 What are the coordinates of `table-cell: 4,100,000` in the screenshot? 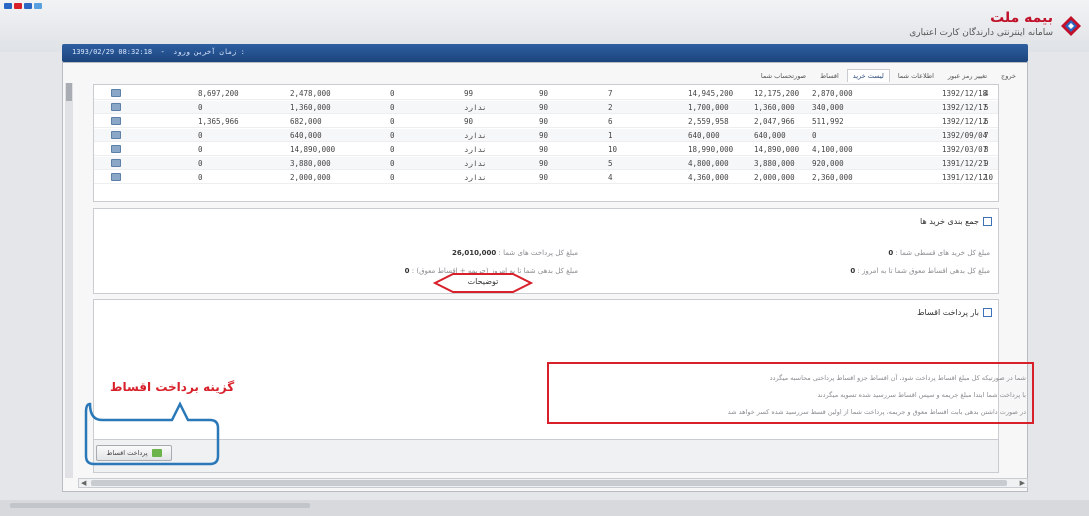 It's located at (832, 149).